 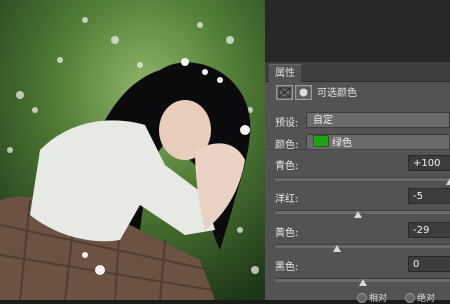 I want to click on preset-label: 预设:, so click(x=287, y=123).